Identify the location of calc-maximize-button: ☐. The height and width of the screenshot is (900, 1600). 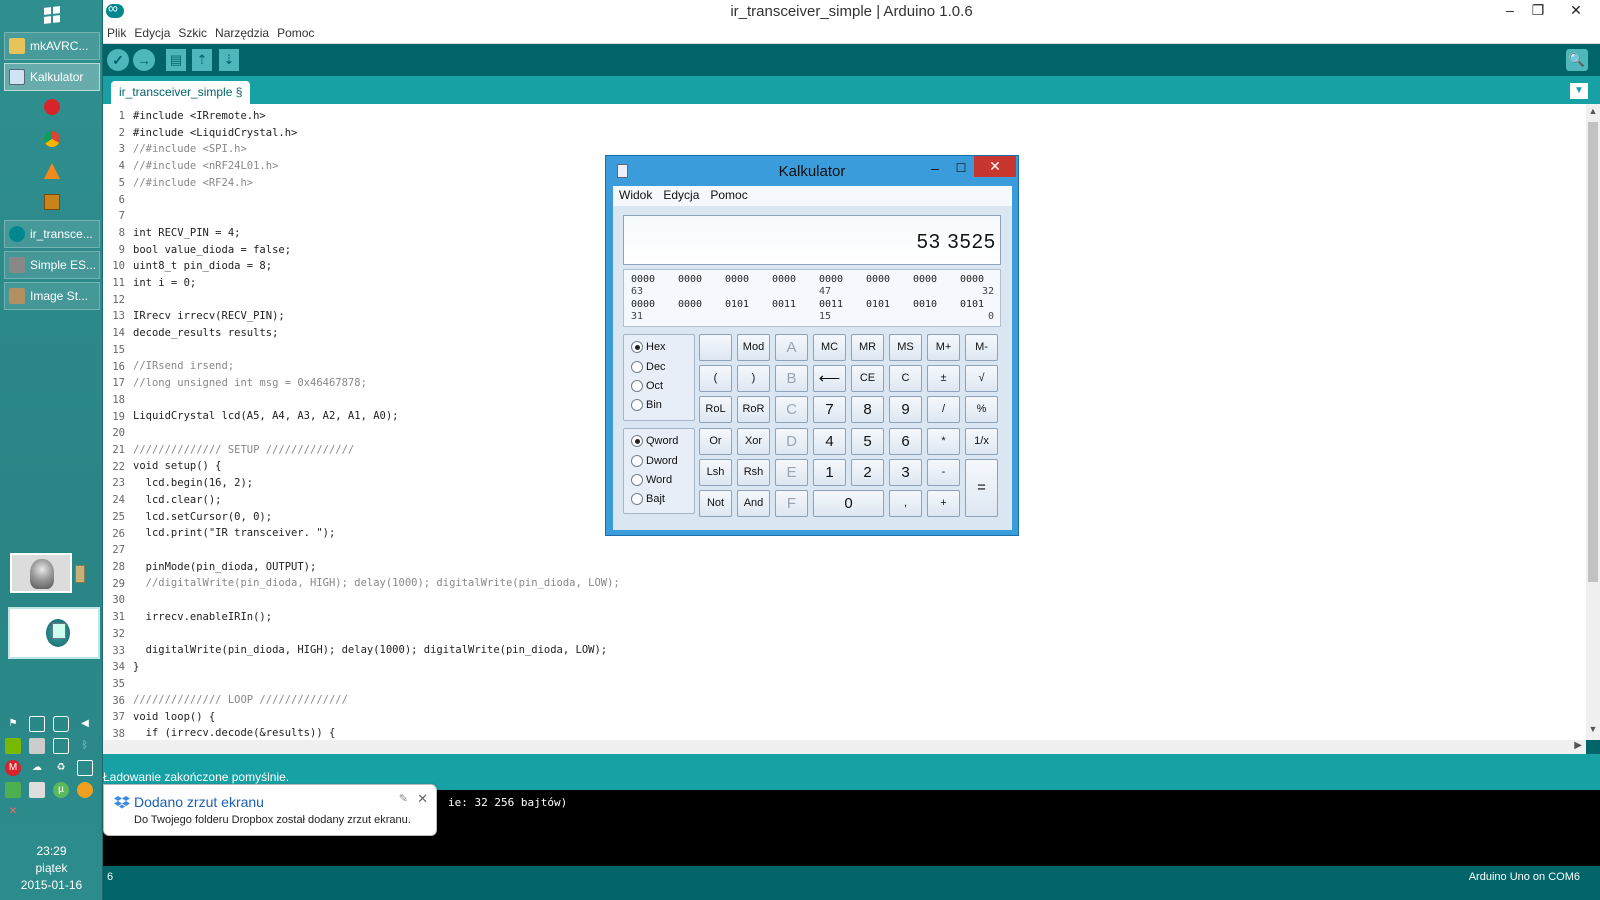
(961, 168).